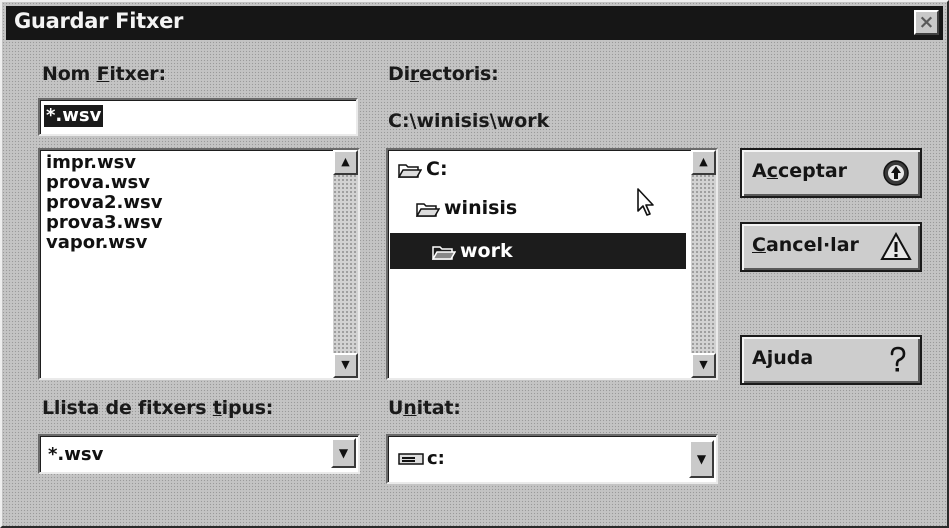 This screenshot has height=528, width=949. What do you see at coordinates (552, 459) in the screenshot?
I see `drive-select: c: ▼` at bounding box center [552, 459].